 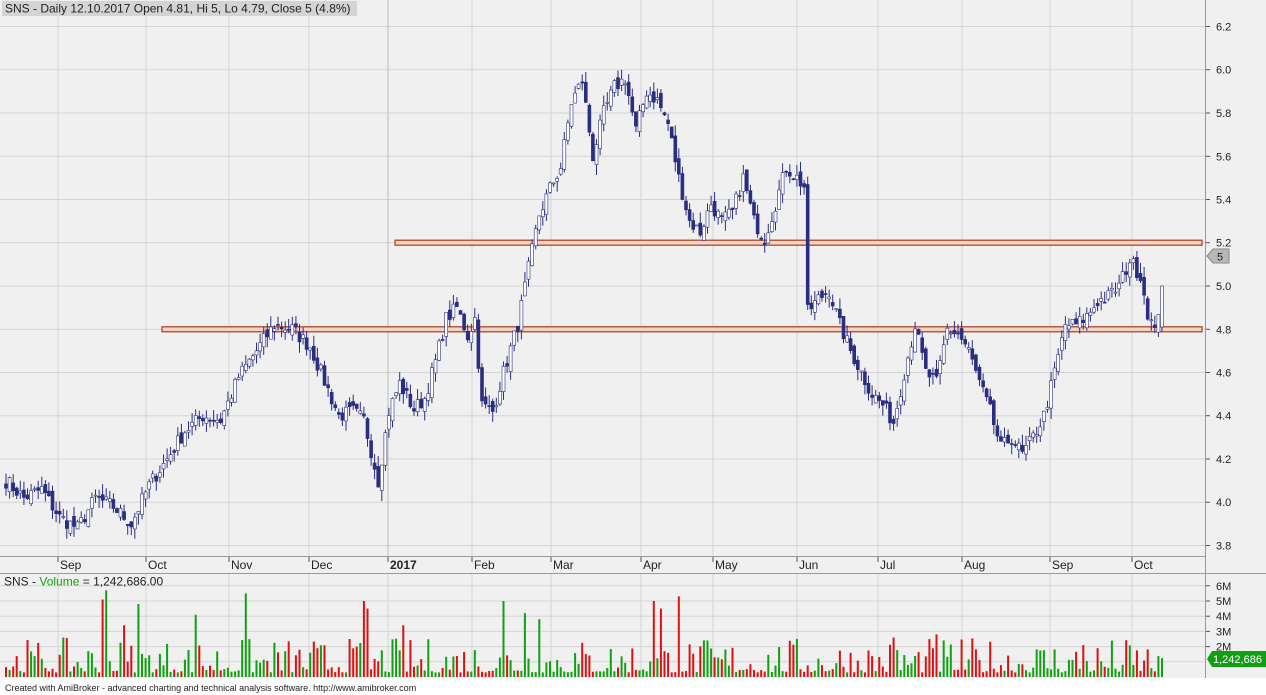 I want to click on price-tick-label: 4.8, so click(x=1223, y=330).